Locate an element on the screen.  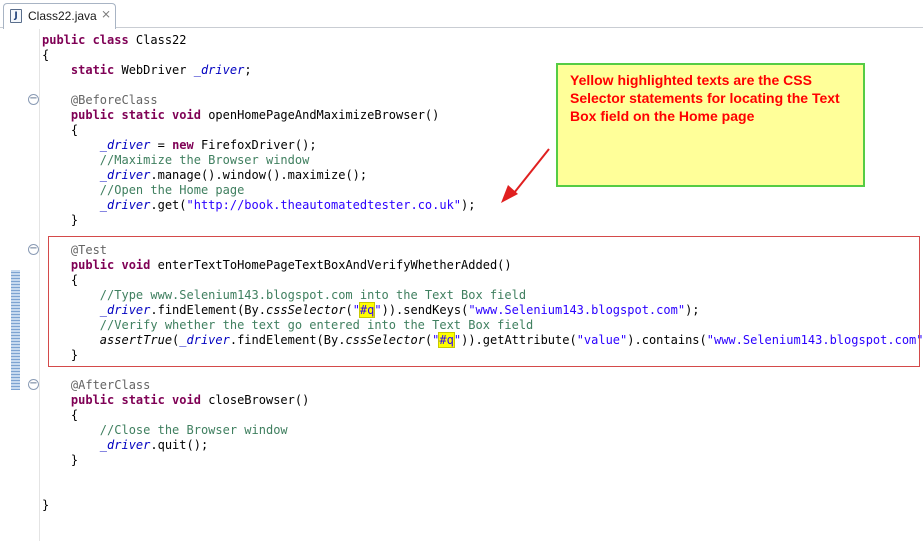
code-token: @BeforeClass is located at coordinates (114, 100).